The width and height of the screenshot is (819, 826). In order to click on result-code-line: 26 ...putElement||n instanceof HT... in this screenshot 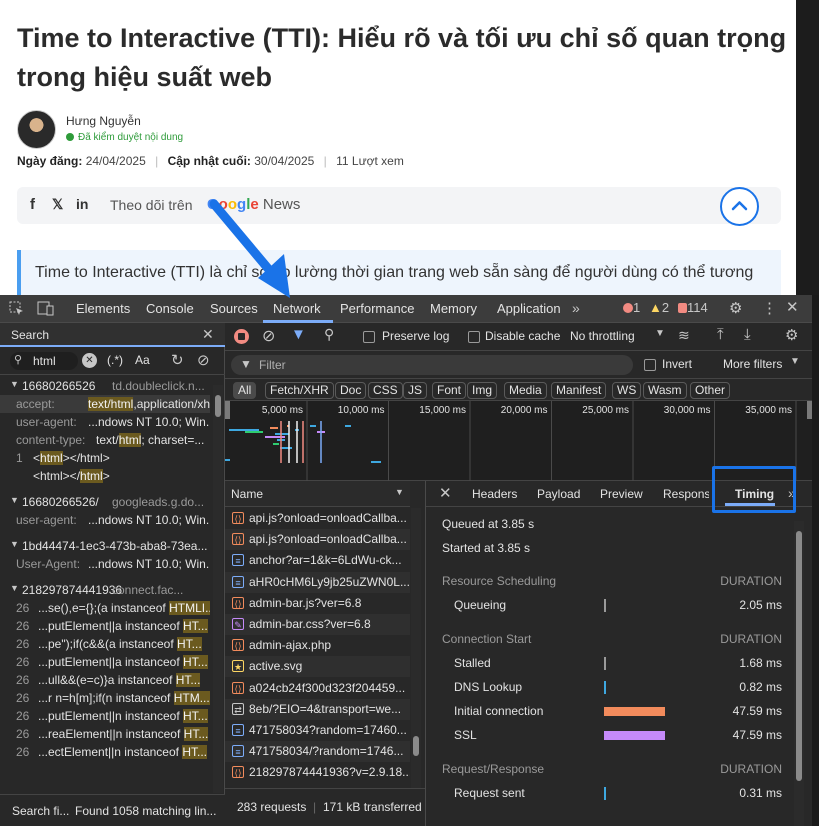, I will do `click(105, 716)`.